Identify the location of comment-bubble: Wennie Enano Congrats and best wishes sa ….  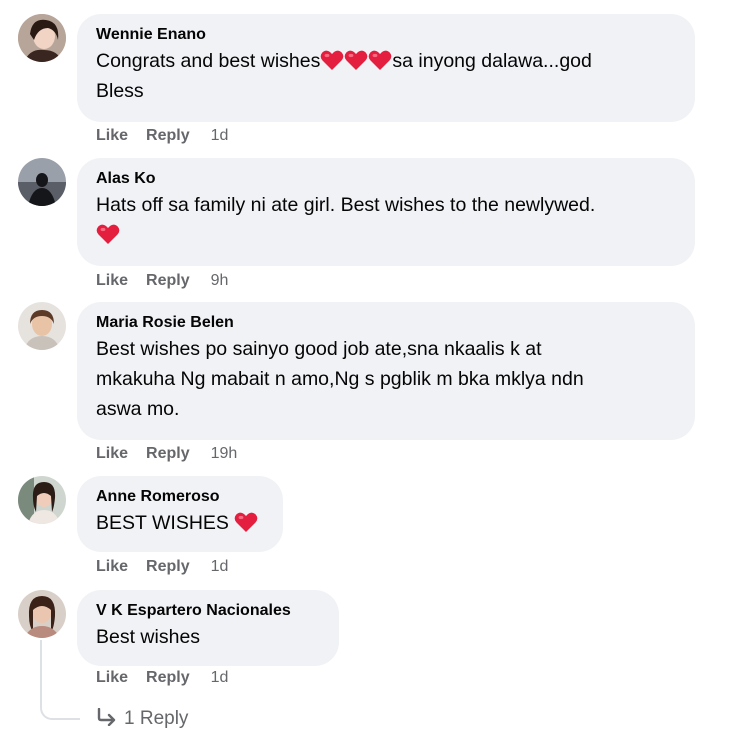
(386, 68).